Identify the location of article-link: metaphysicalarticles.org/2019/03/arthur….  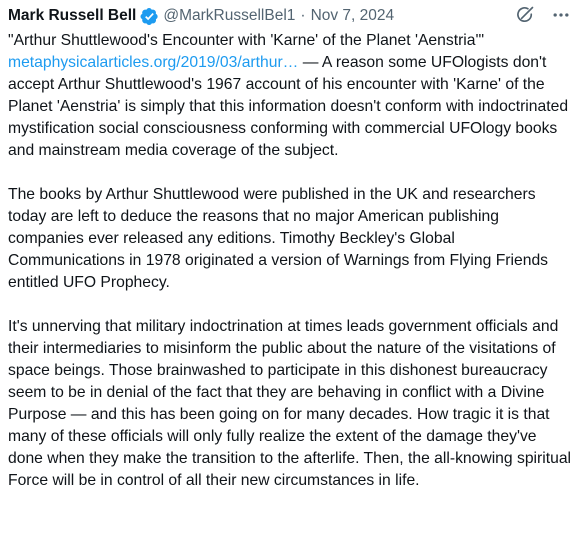
(153, 62).